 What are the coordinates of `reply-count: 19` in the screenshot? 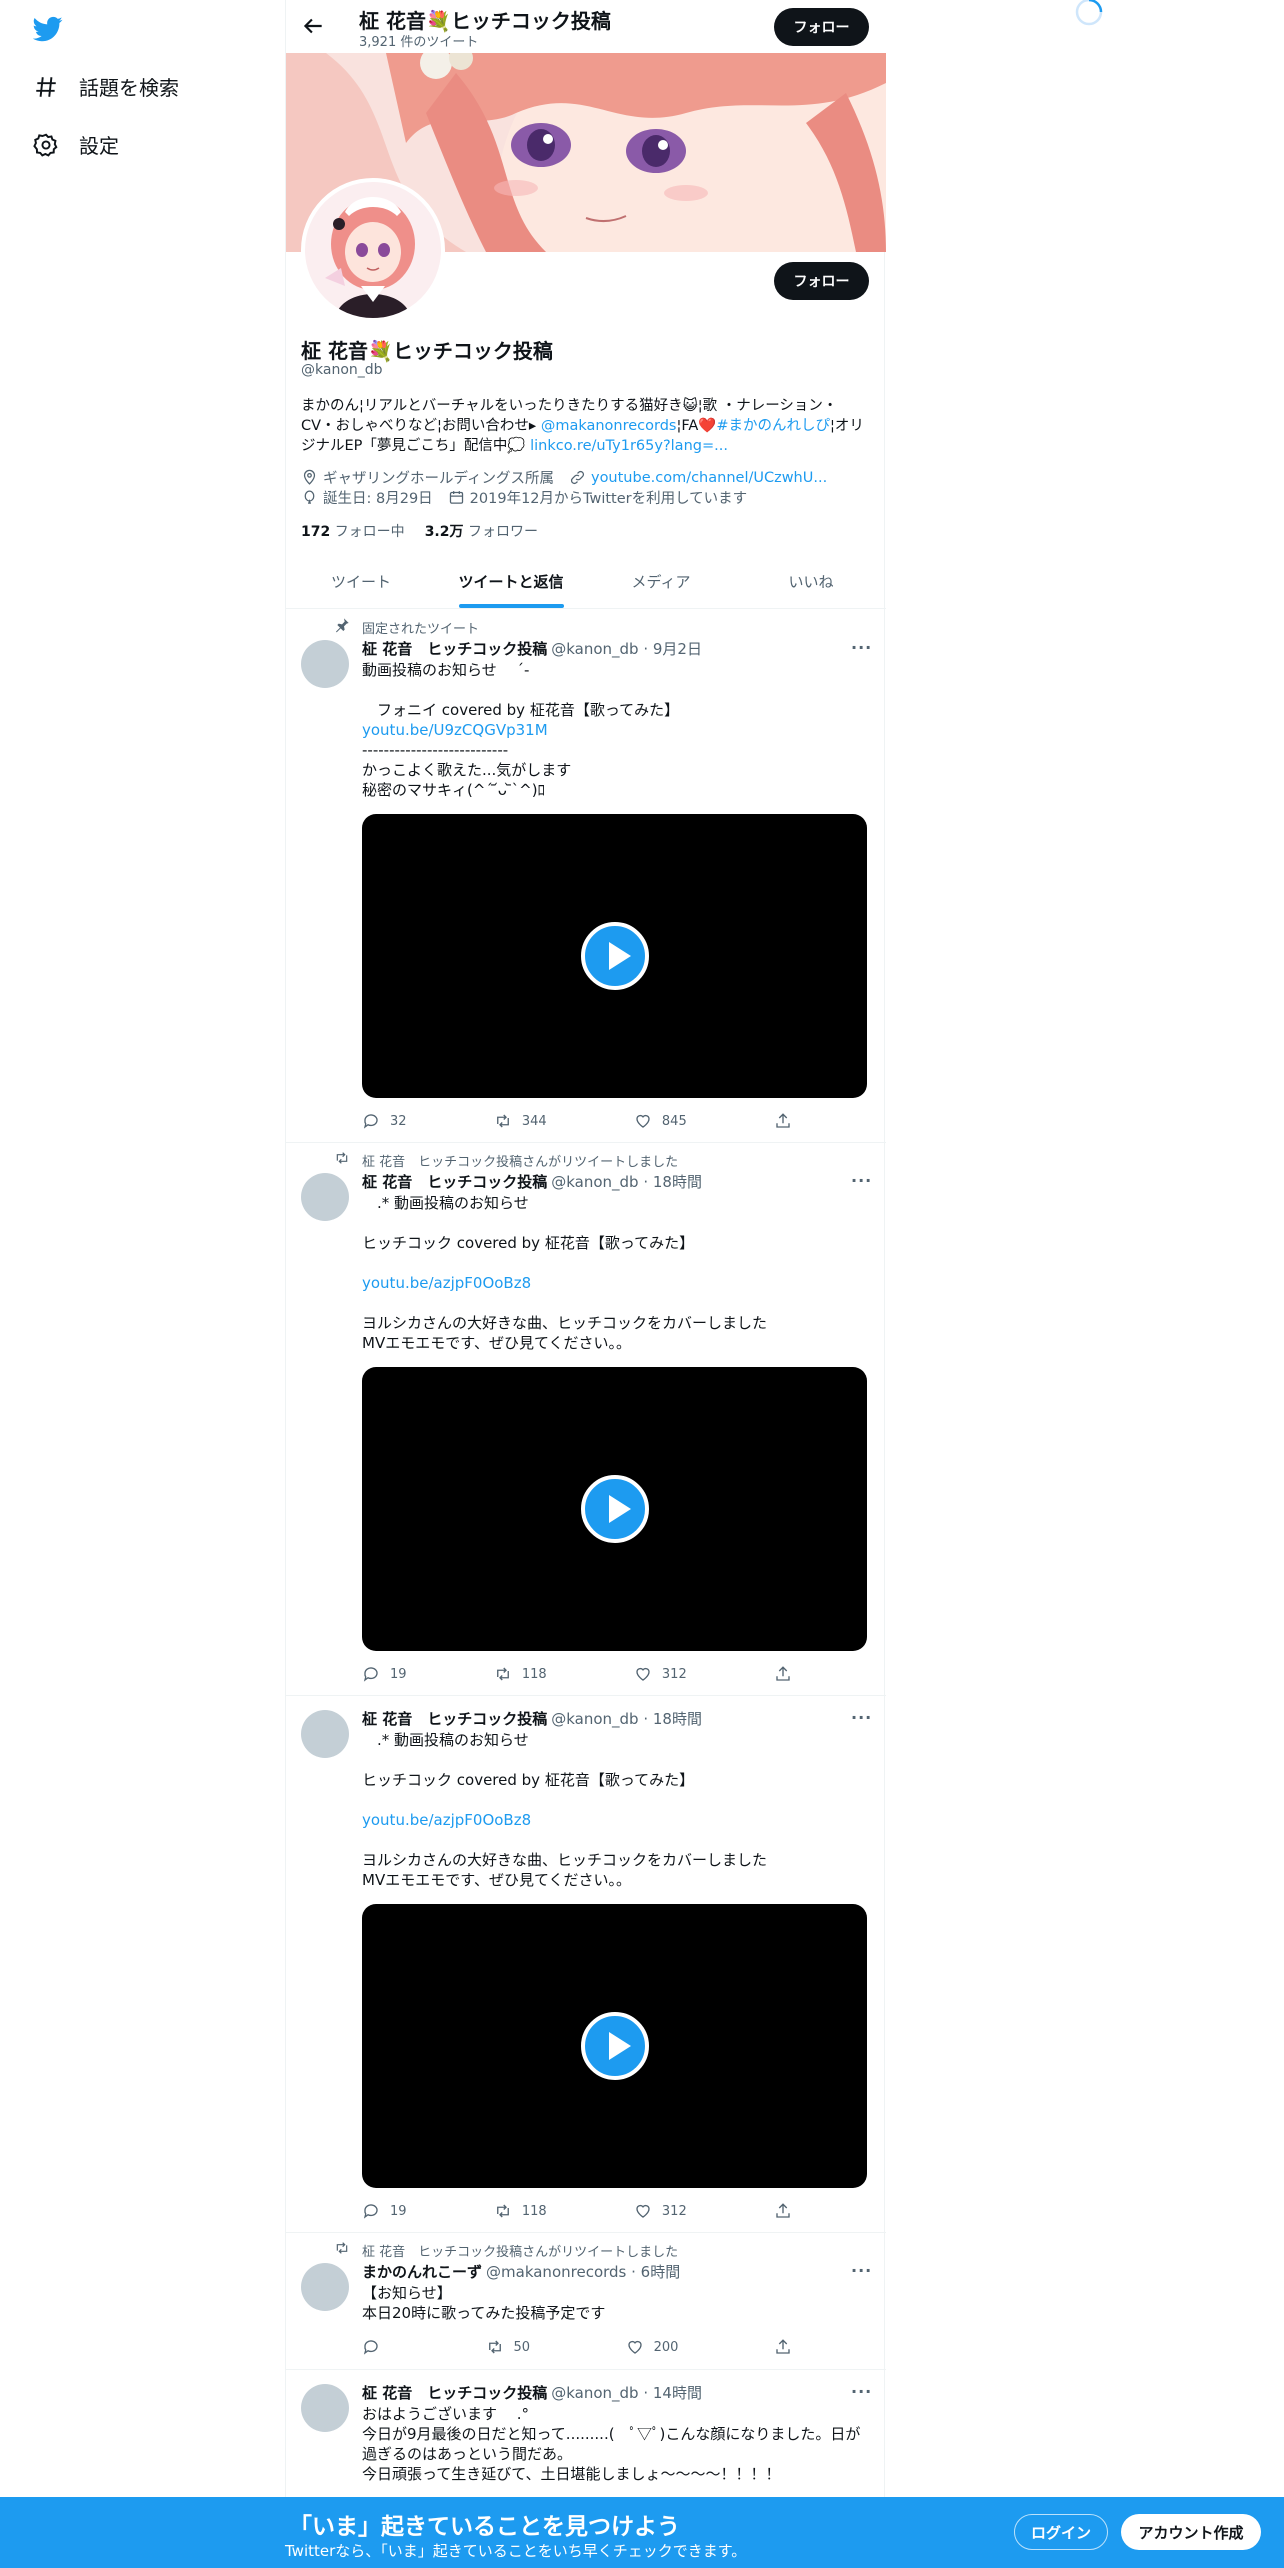 It's located at (398, 2211).